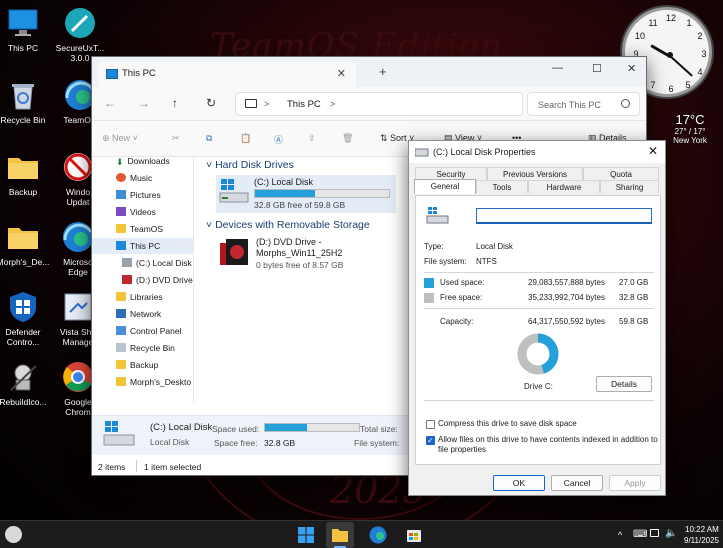 The image size is (723, 548). What do you see at coordinates (462, 282) in the screenshot?
I see `used-space-label: Used space:` at bounding box center [462, 282].